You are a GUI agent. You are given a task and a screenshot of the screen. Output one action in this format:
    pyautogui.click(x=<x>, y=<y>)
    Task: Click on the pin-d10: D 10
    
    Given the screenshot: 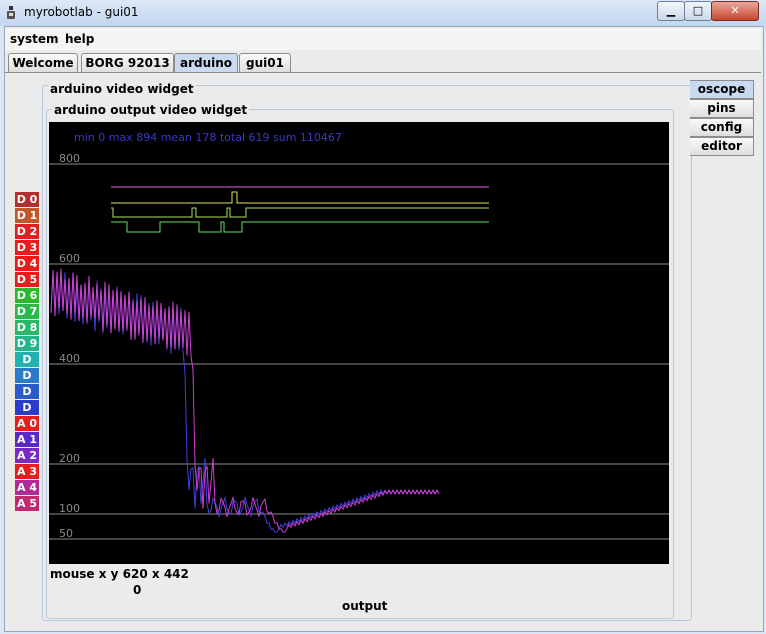 What is the action you would take?
    pyautogui.click(x=27, y=366)
    